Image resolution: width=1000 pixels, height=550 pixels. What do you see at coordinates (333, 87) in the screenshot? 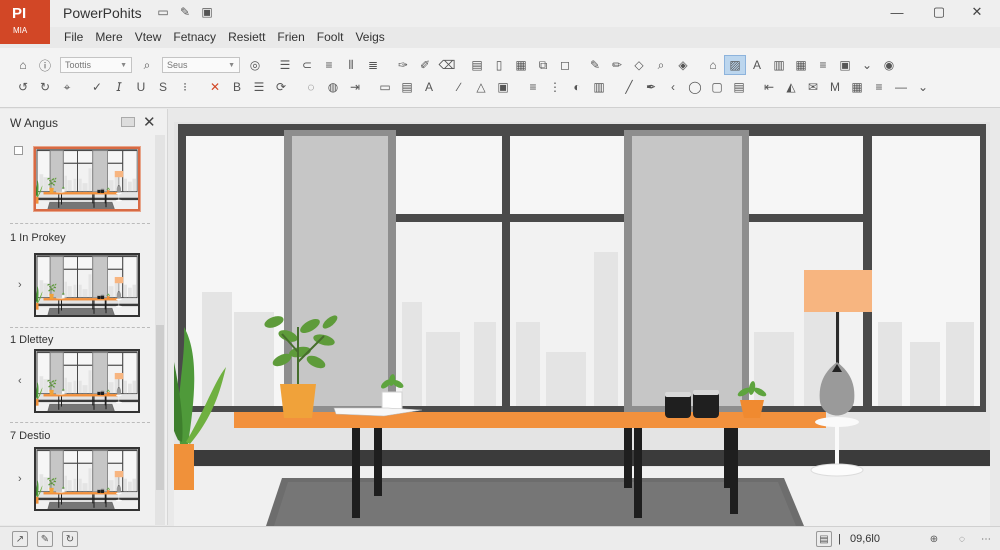
I see `chat-icon: ◍` at bounding box center [333, 87].